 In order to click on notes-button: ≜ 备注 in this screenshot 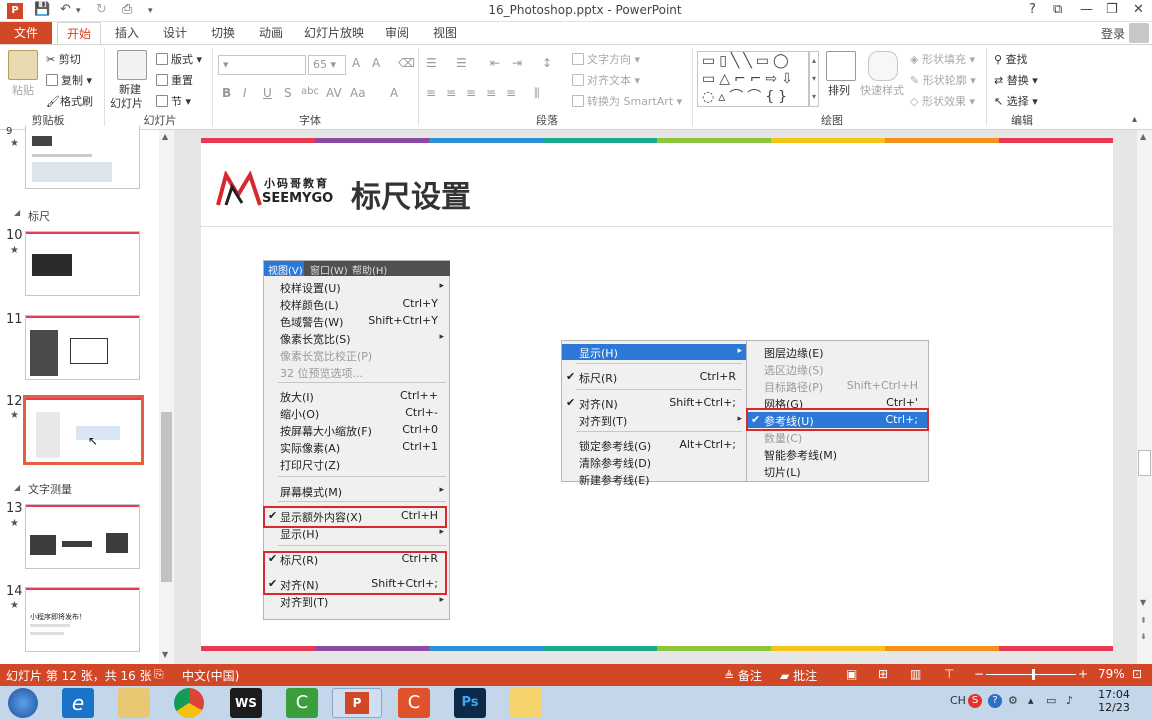, I will do `click(743, 675)`.